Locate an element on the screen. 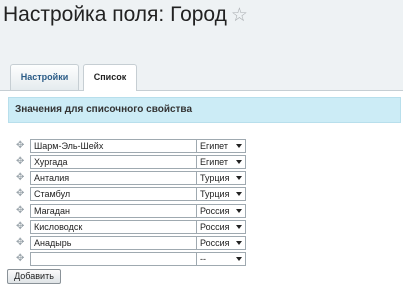  value-input: Хургада is located at coordinates (119, 162).